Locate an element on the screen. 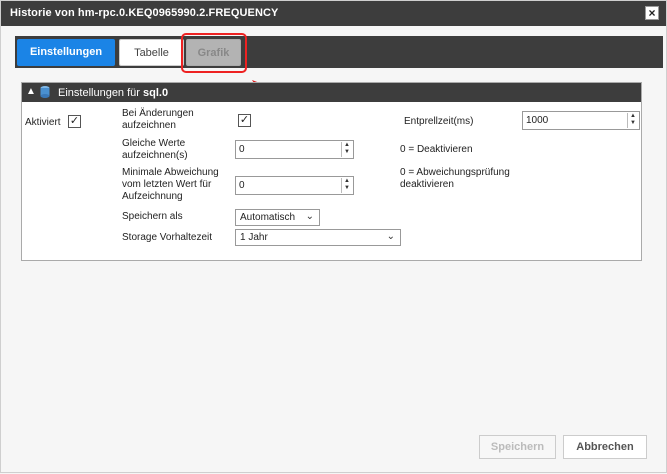 The height and width of the screenshot is (474, 667). entprell-value: 1000 is located at coordinates (537, 120).